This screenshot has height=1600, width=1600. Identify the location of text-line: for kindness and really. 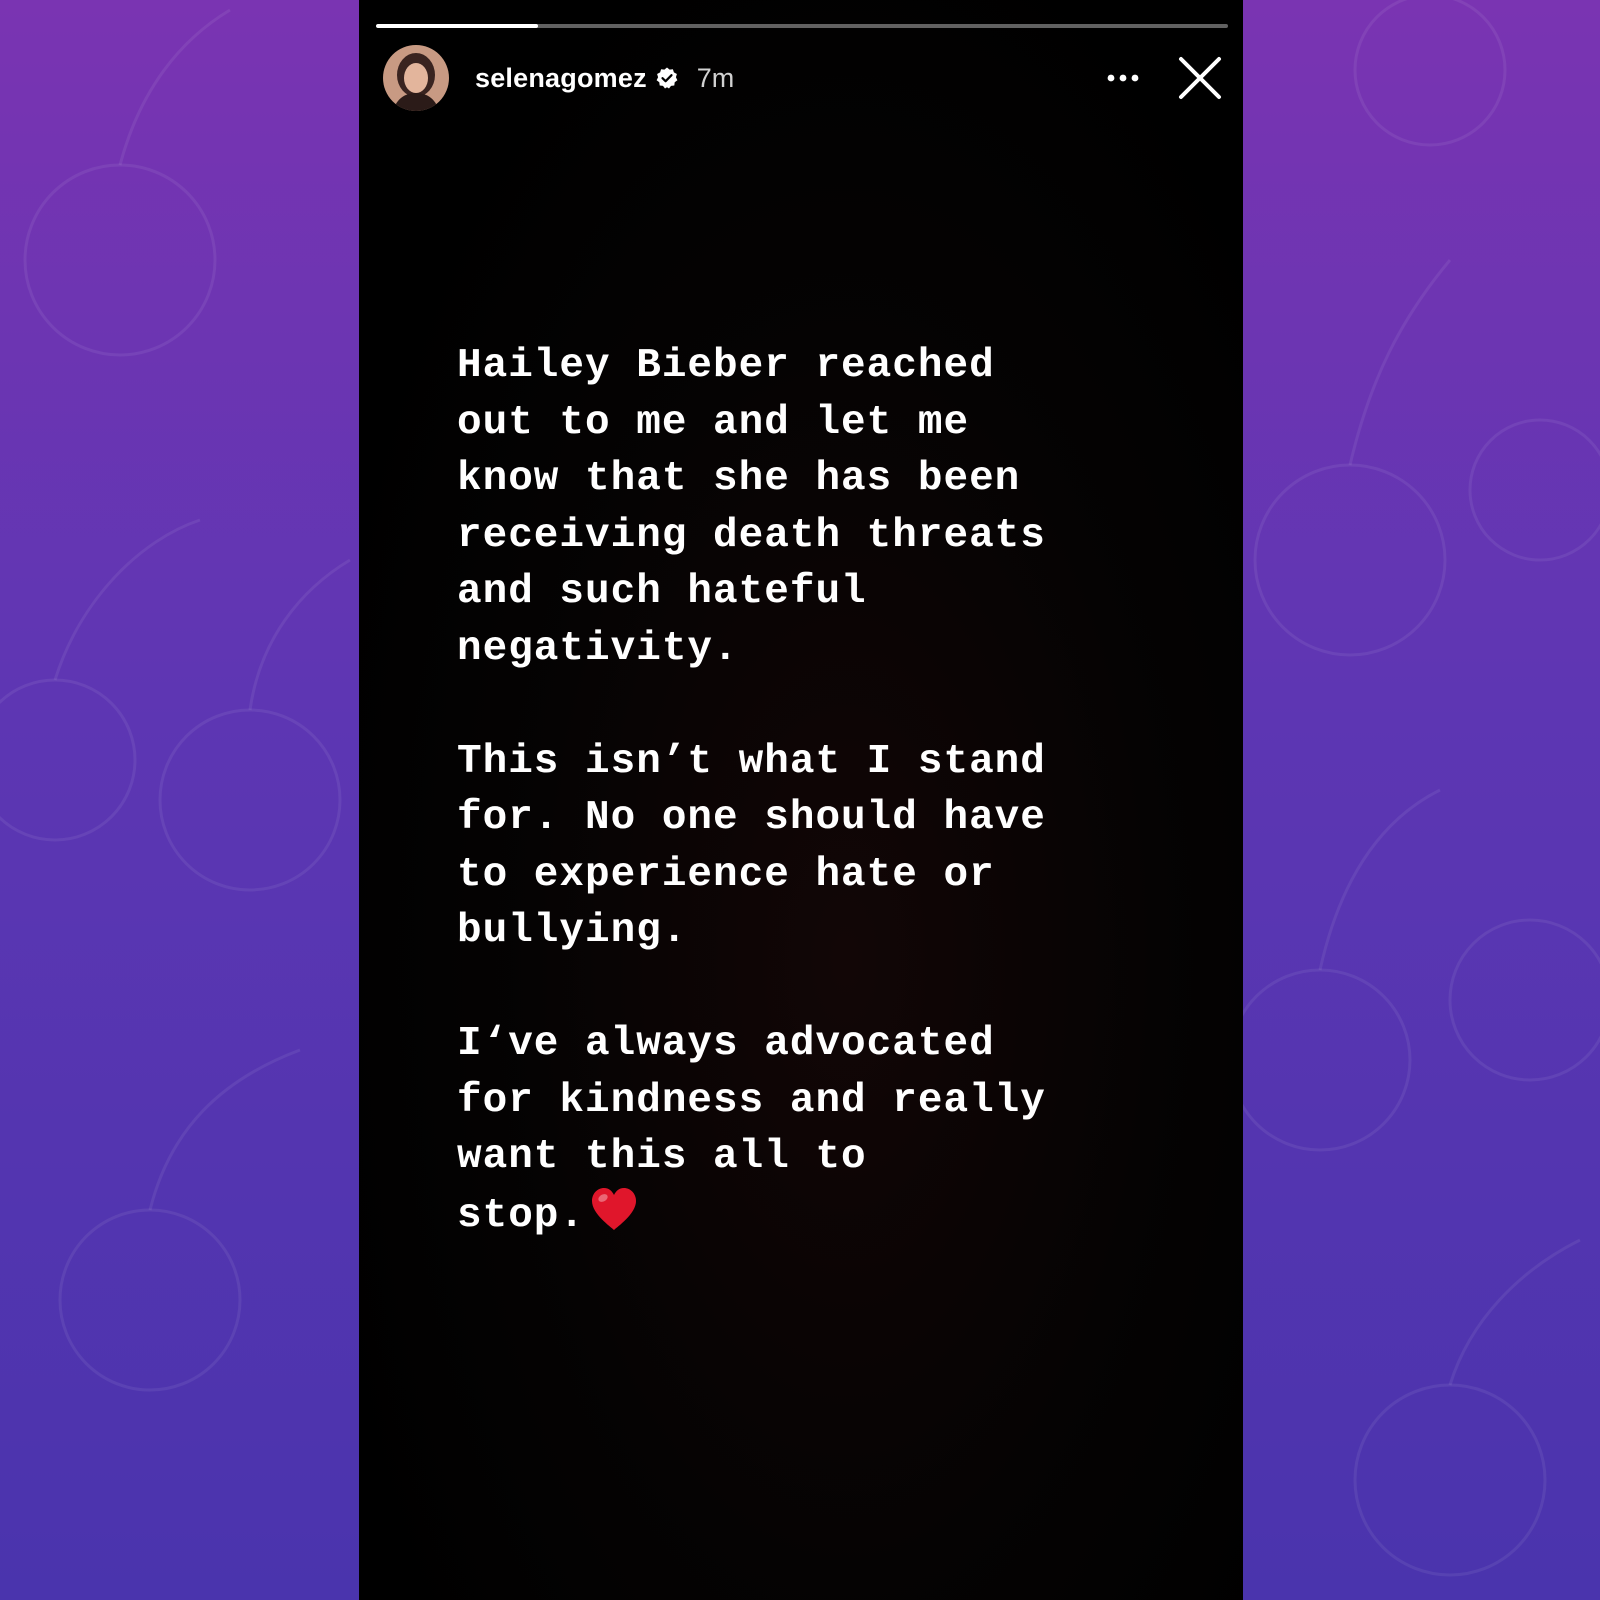
(751, 1100).